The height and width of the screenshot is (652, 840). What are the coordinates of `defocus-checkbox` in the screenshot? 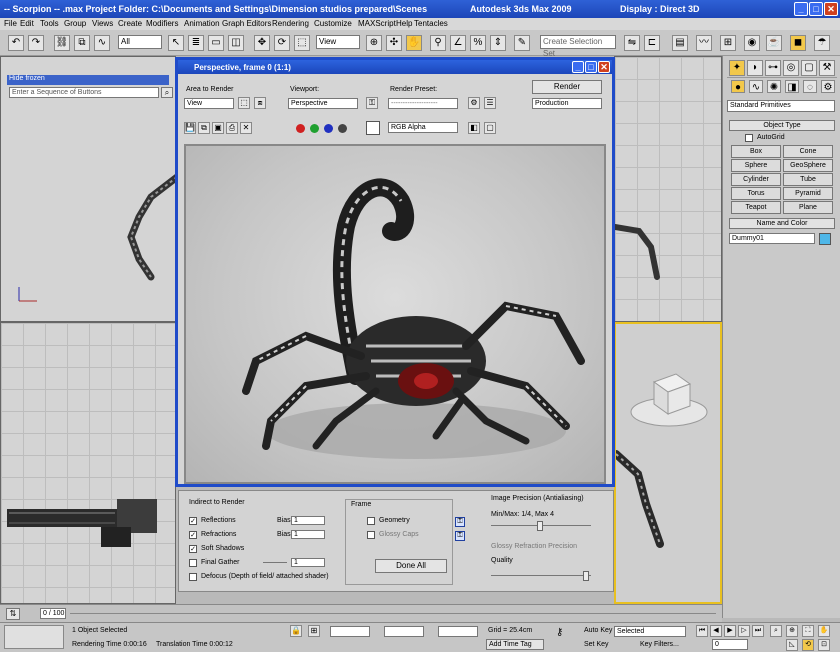 It's located at (193, 577).